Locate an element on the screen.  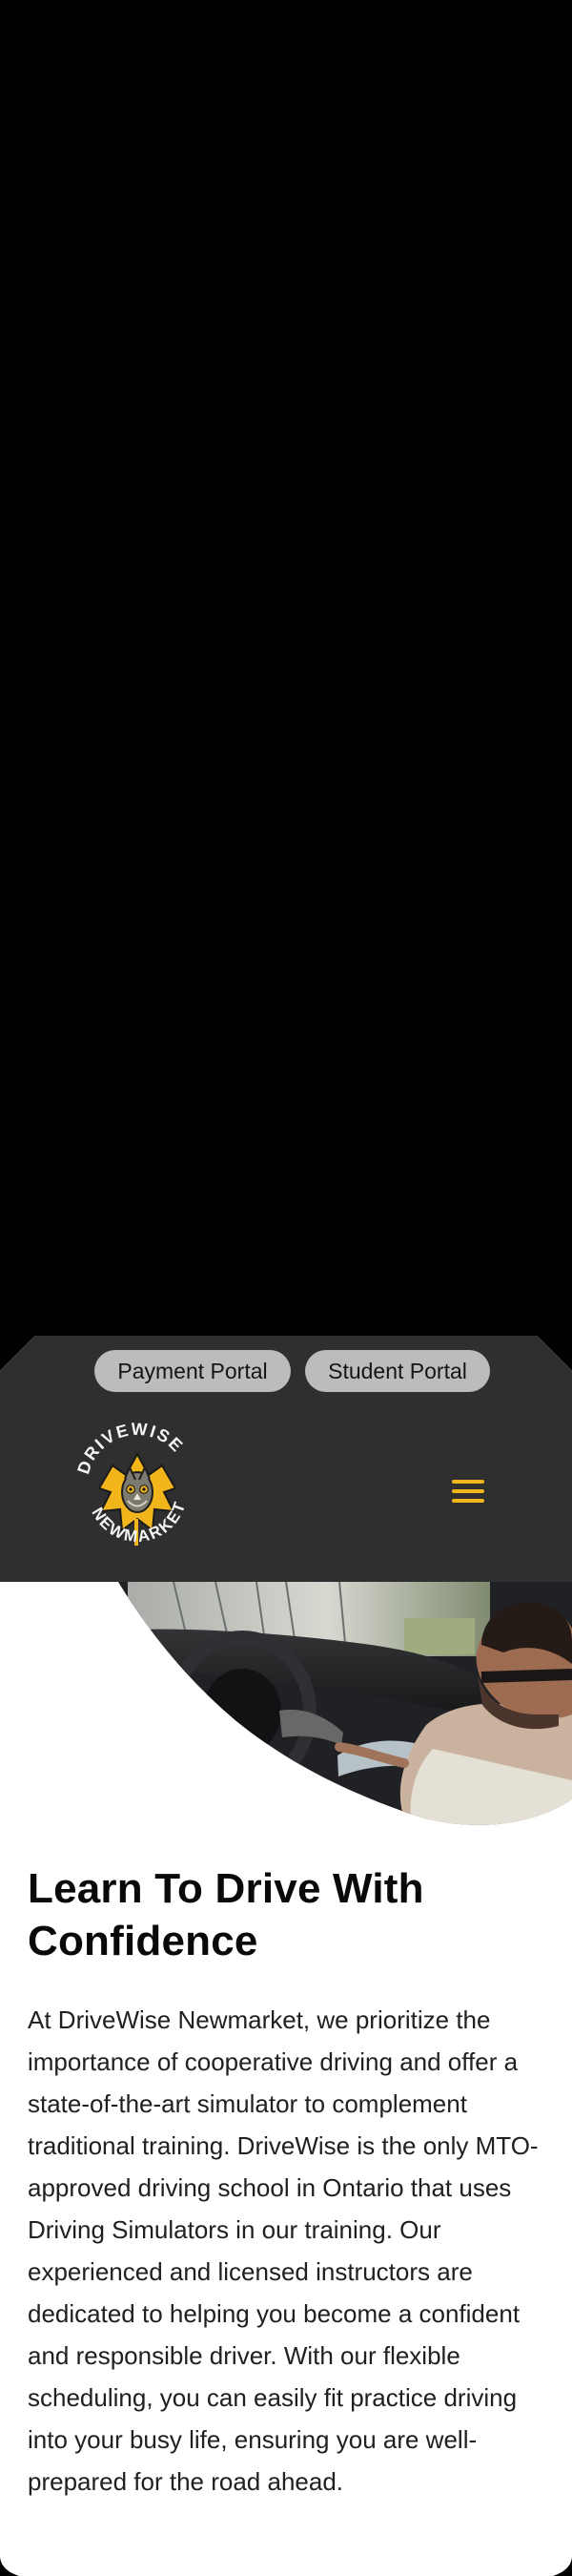
bottom-black-corners is located at coordinates (286, 2566).